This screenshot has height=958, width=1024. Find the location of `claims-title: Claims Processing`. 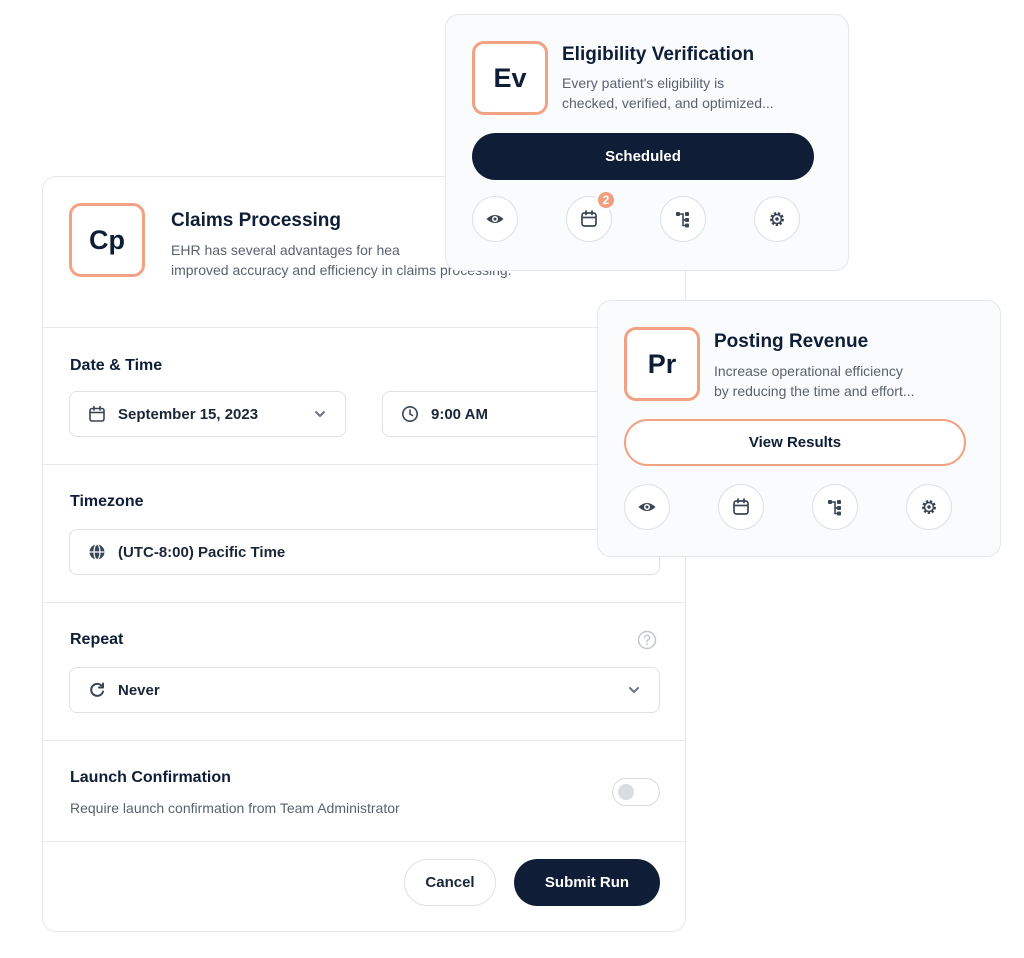

claims-title: Claims Processing is located at coordinates (256, 220).